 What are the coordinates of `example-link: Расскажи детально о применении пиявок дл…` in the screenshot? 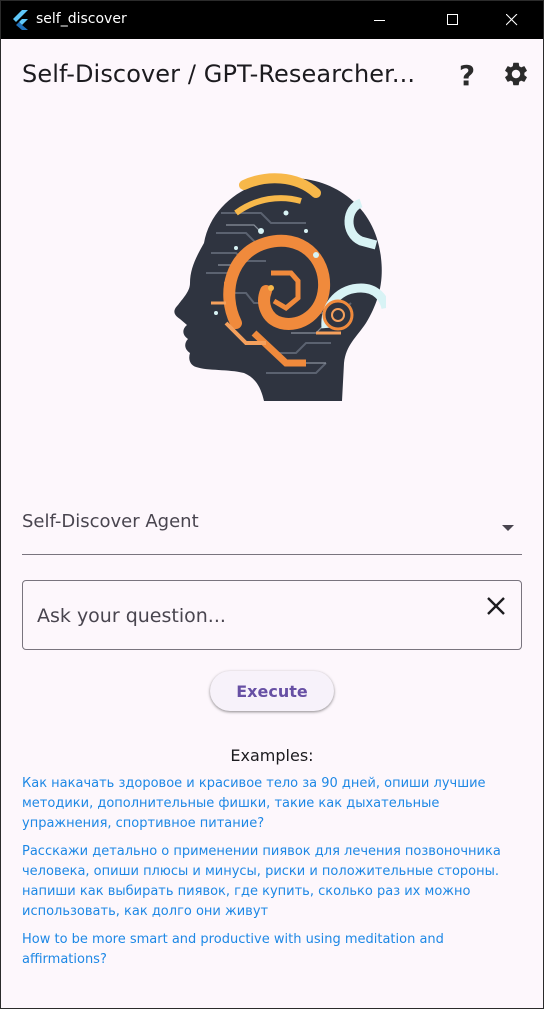 It's located at (272, 882).